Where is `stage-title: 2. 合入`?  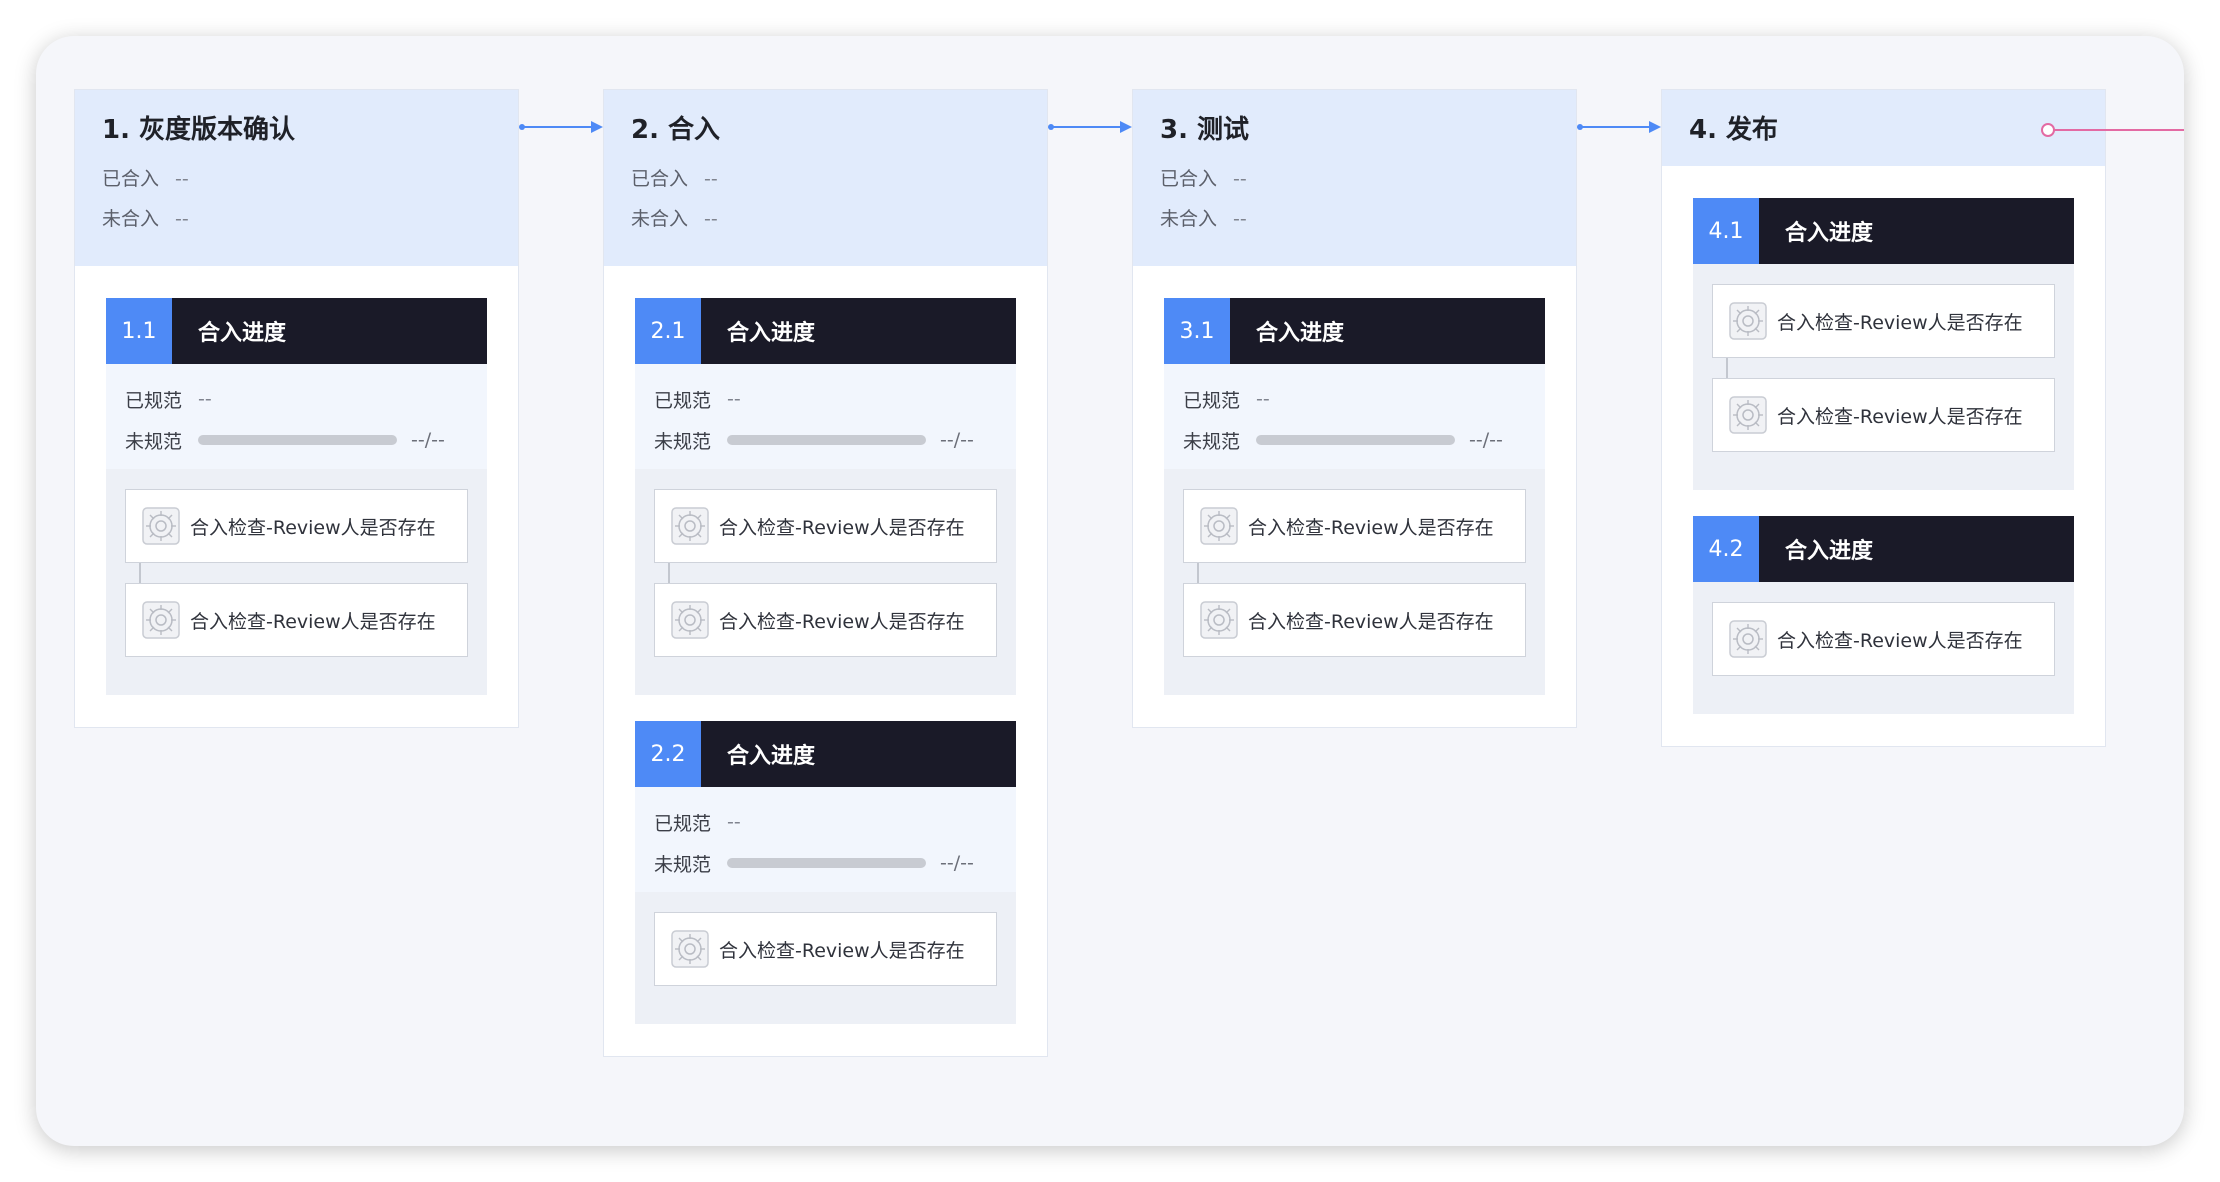 stage-title: 2. 合入 is located at coordinates (676, 130).